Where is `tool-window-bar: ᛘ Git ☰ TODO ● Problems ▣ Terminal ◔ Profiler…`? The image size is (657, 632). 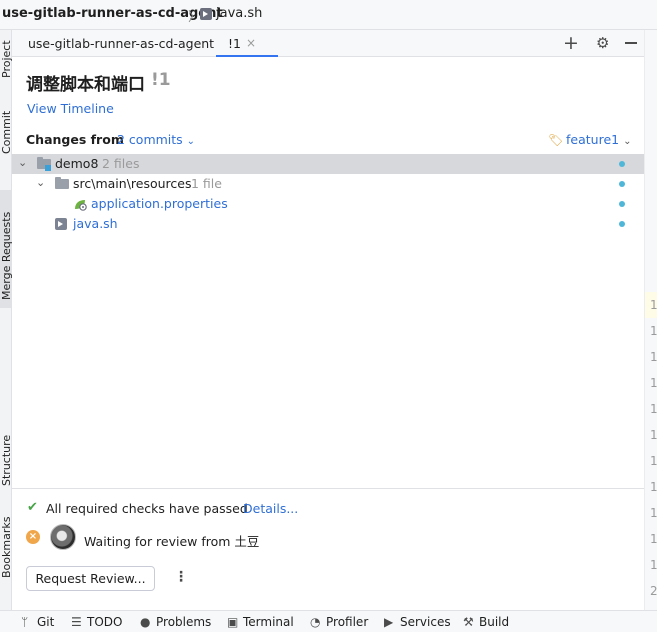
tool-window-bar: ᛘ Git ☰ TODO ● Problems ▣ Terminal ◔ Profiler… is located at coordinates (328, 621).